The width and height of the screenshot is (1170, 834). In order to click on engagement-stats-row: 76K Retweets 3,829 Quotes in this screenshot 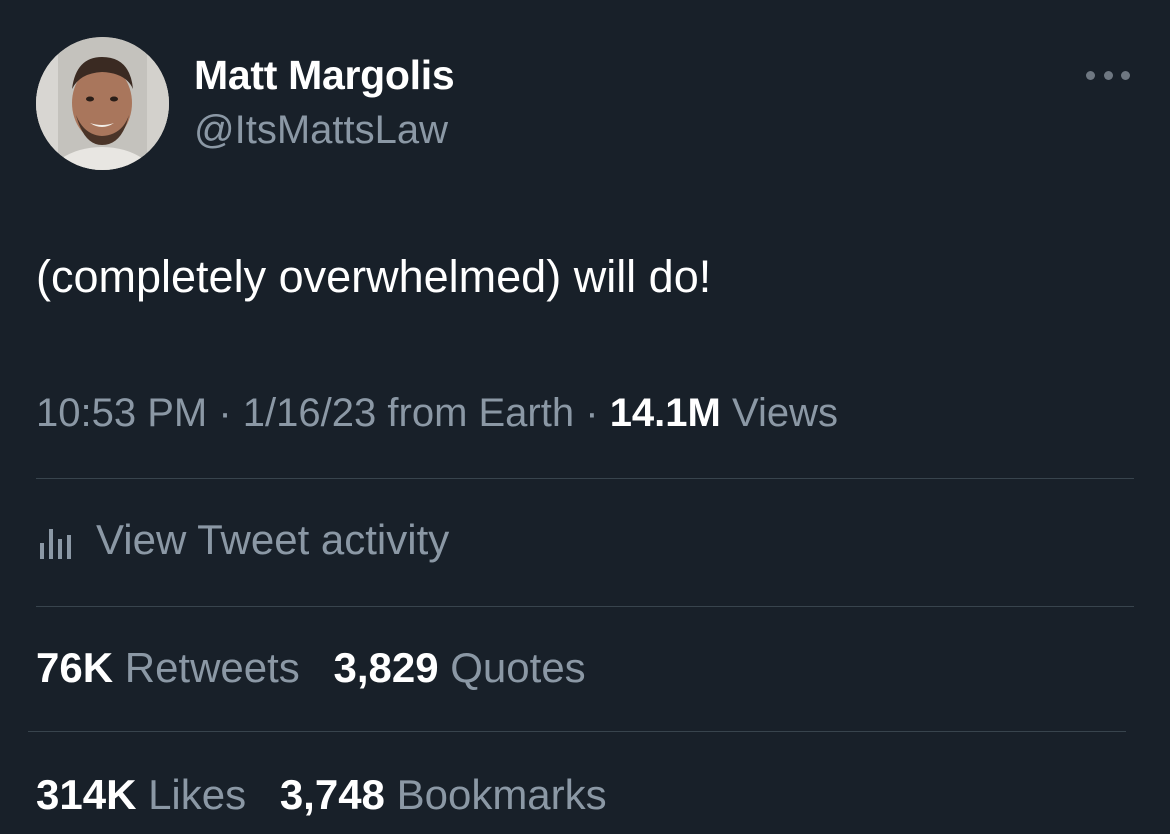, I will do `click(322, 668)`.